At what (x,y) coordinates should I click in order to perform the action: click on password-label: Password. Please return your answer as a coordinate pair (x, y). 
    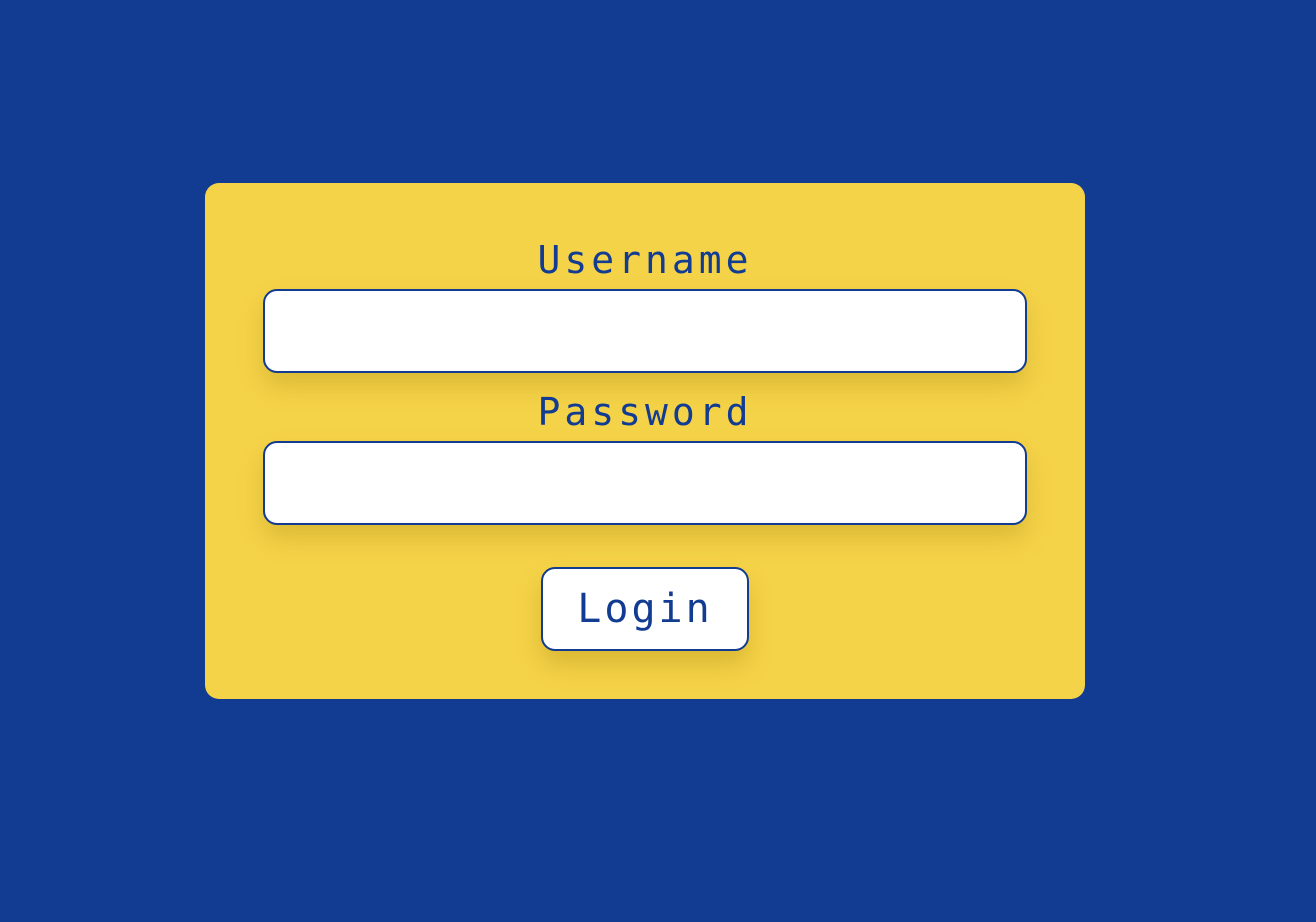
    Looking at the image, I should click on (645, 412).